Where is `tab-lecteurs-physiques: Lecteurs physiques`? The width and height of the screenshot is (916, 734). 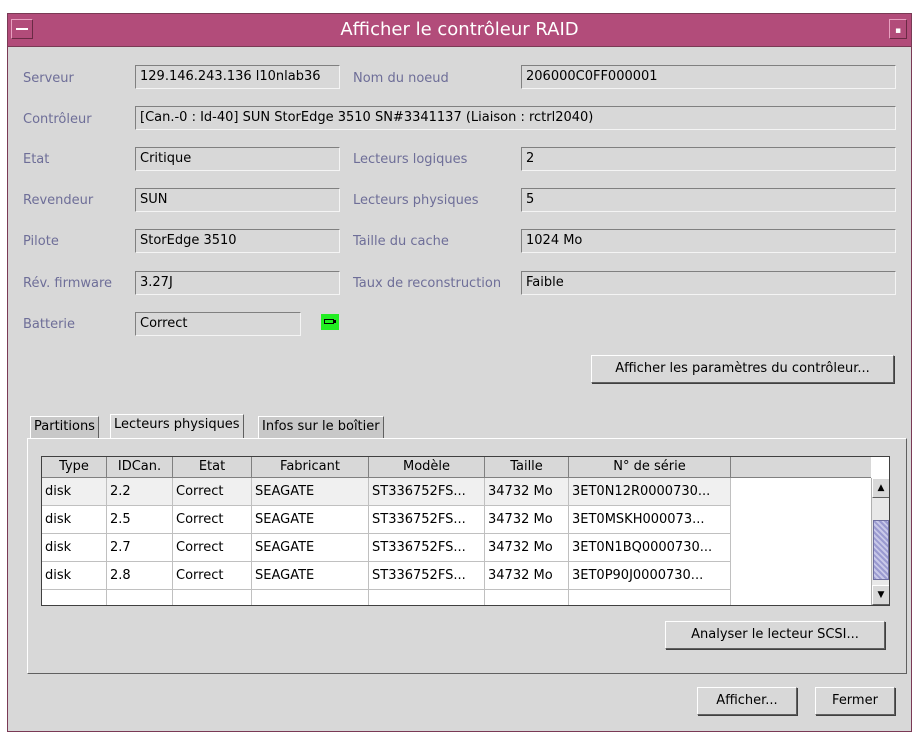 tab-lecteurs-physiques: Lecteurs physiques is located at coordinates (177, 426).